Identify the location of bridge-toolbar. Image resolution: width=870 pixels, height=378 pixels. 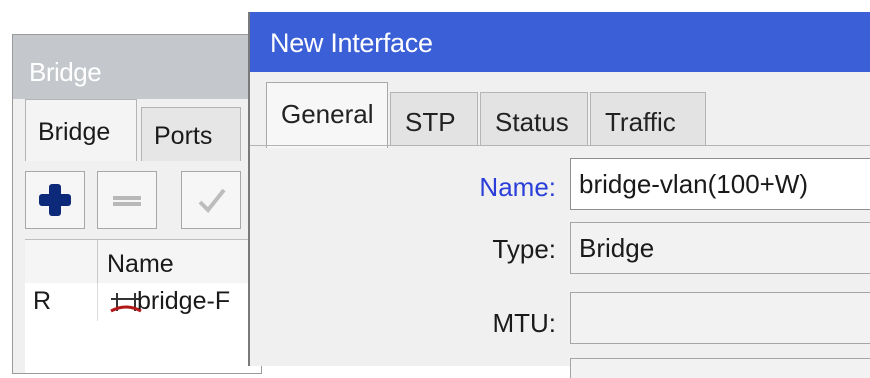
(137, 200).